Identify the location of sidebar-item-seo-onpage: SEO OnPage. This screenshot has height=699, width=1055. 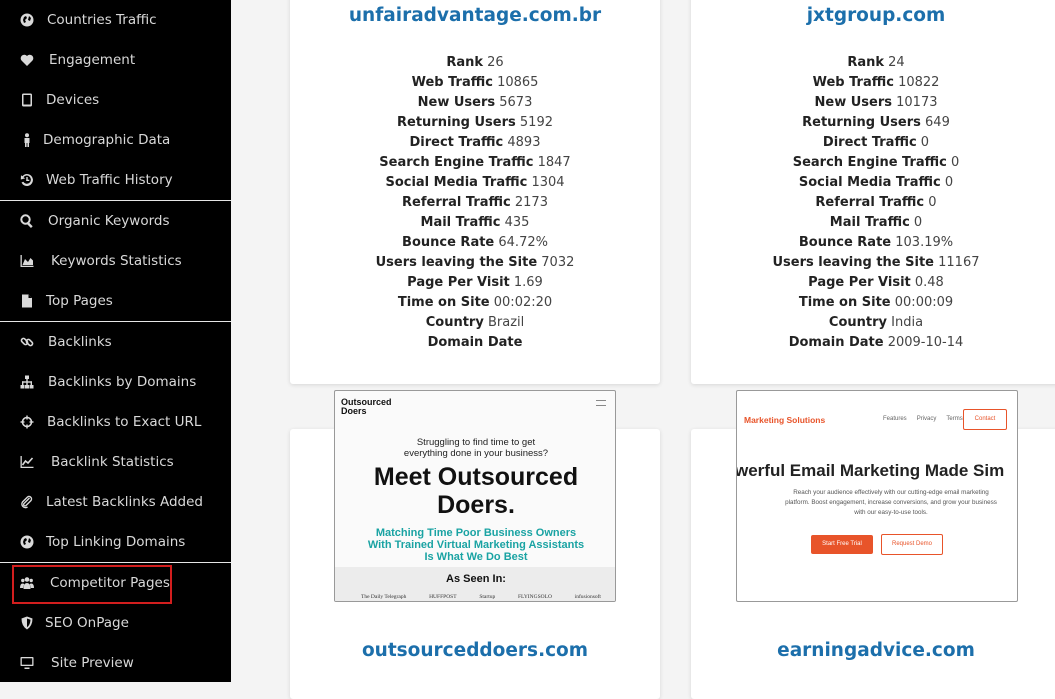
(115, 623).